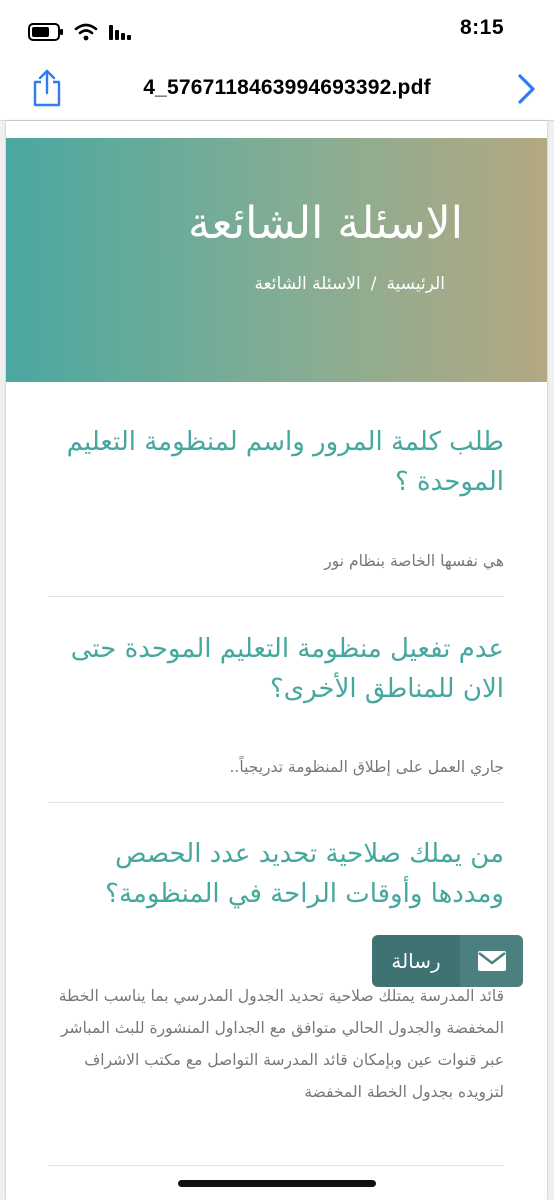  I want to click on page-title: الاسئلة الشائعة, so click(325, 223).